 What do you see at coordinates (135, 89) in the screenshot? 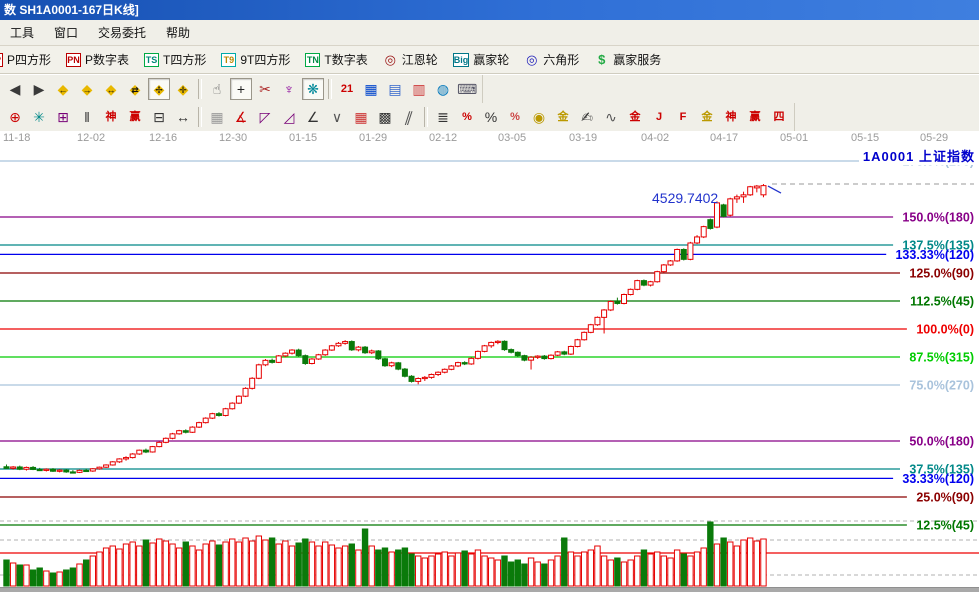
I see `diamond-swap-icon: ◆ ⇄` at bounding box center [135, 89].